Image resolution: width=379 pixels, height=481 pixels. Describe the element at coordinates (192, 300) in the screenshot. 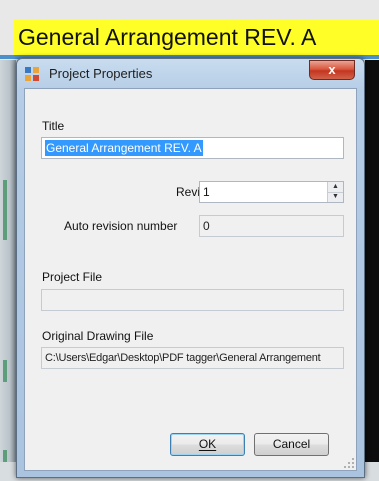

I see `project-file-field` at that location.